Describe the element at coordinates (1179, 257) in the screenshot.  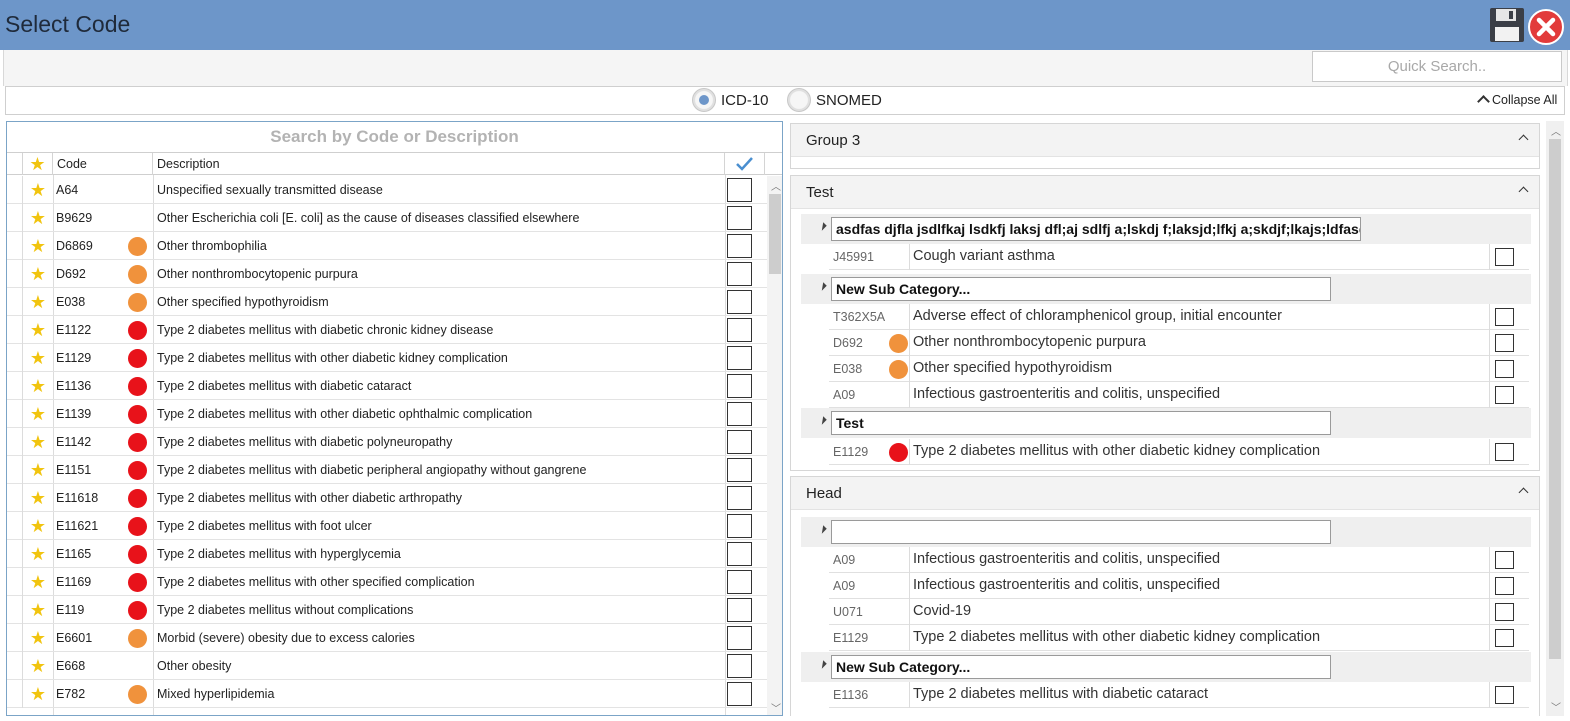
I see `list-item: J45991 Cough variant asthma` at that location.